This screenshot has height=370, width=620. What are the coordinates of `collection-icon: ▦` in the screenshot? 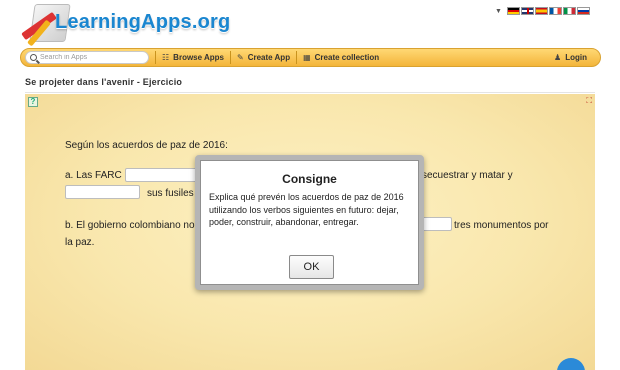 It's located at (307, 57).